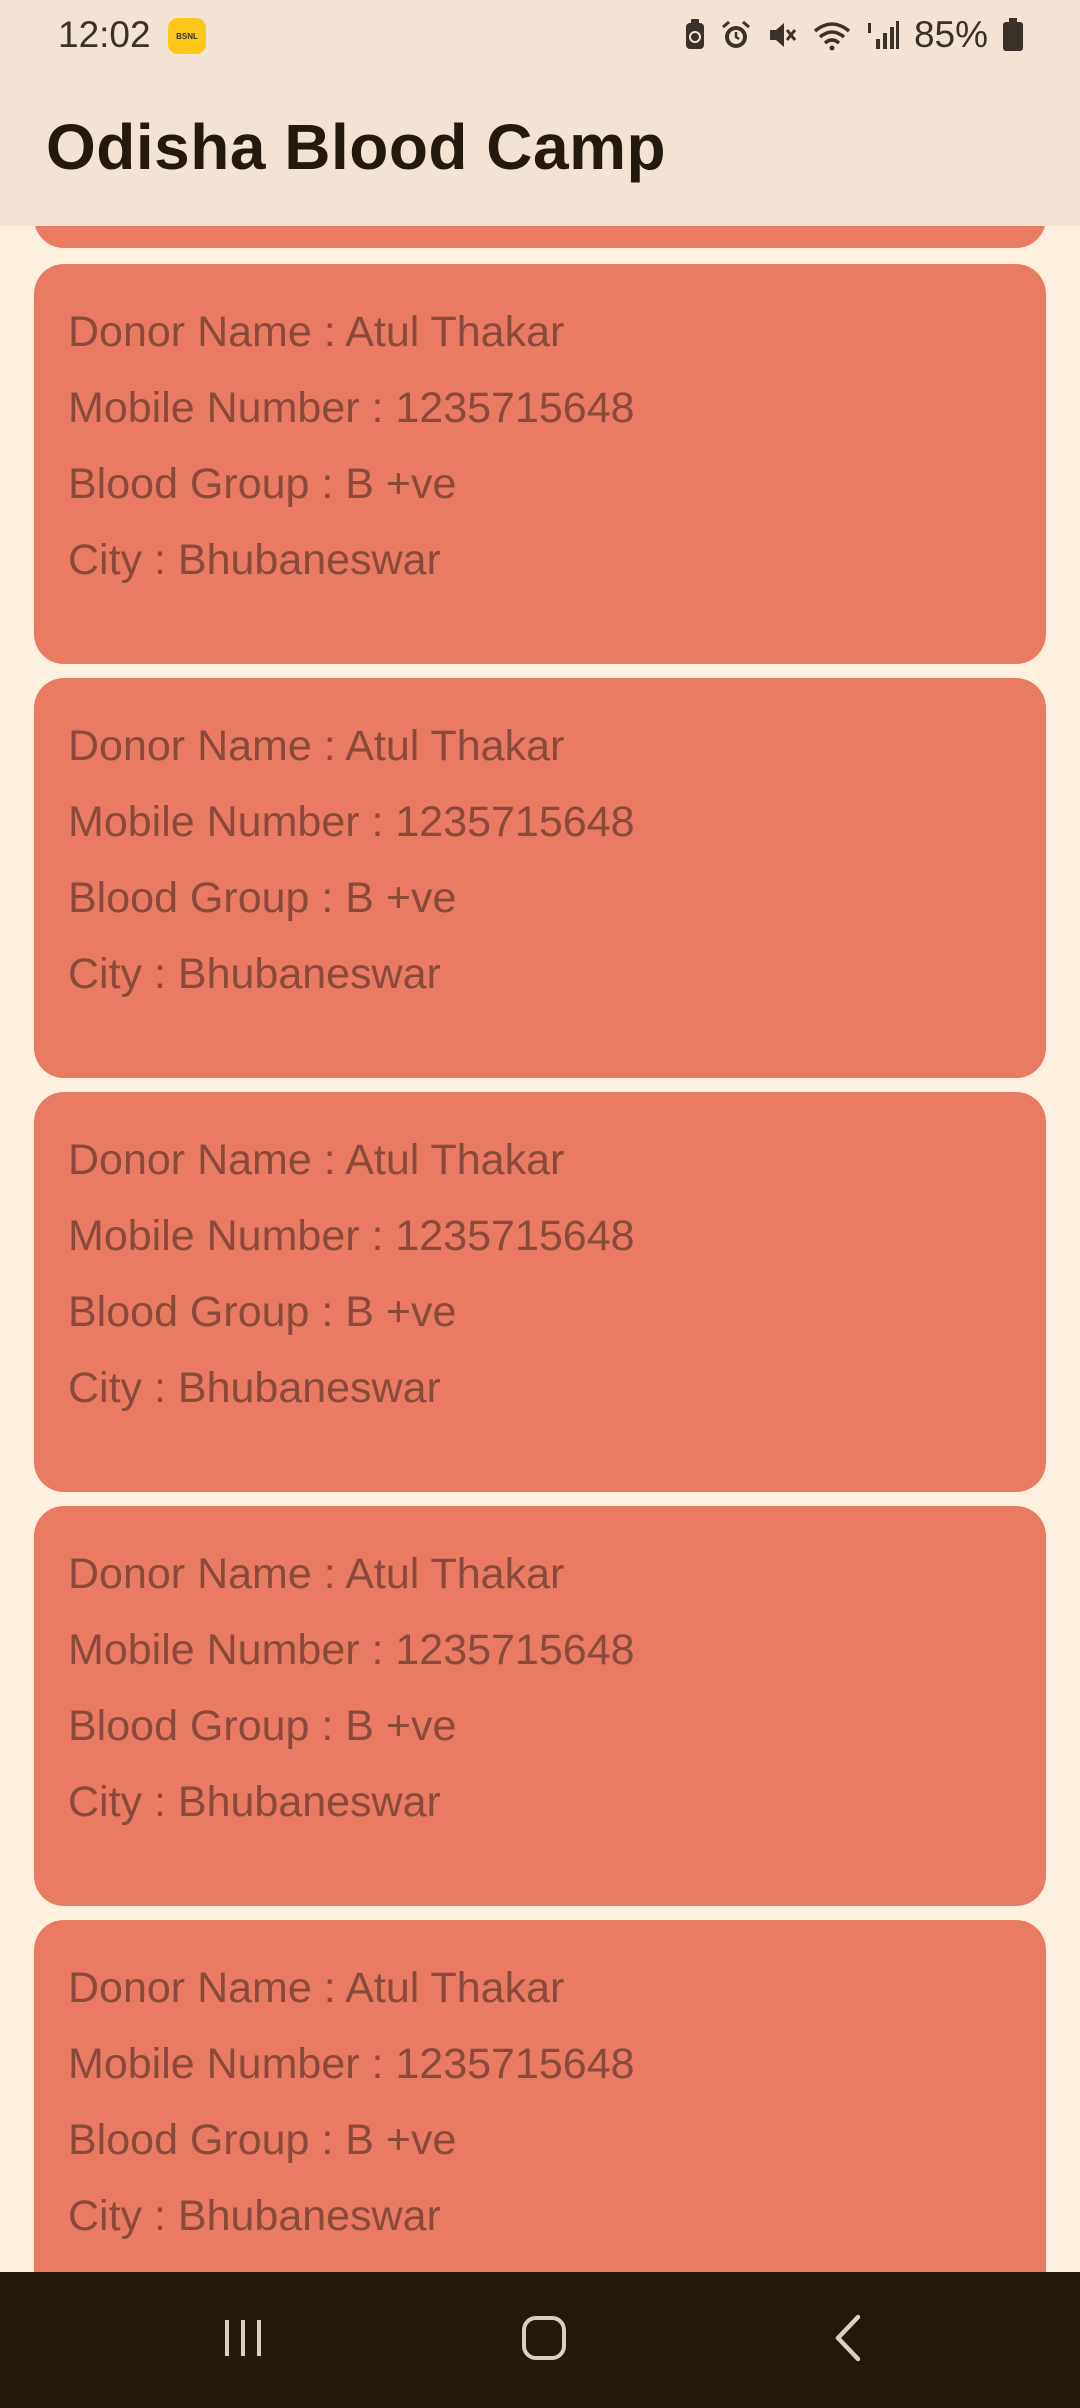 Image resolution: width=1080 pixels, height=2408 pixels. What do you see at coordinates (1013, 35) in the screenshot?
I see `battery-icon` at bounding box center [1013, 35].